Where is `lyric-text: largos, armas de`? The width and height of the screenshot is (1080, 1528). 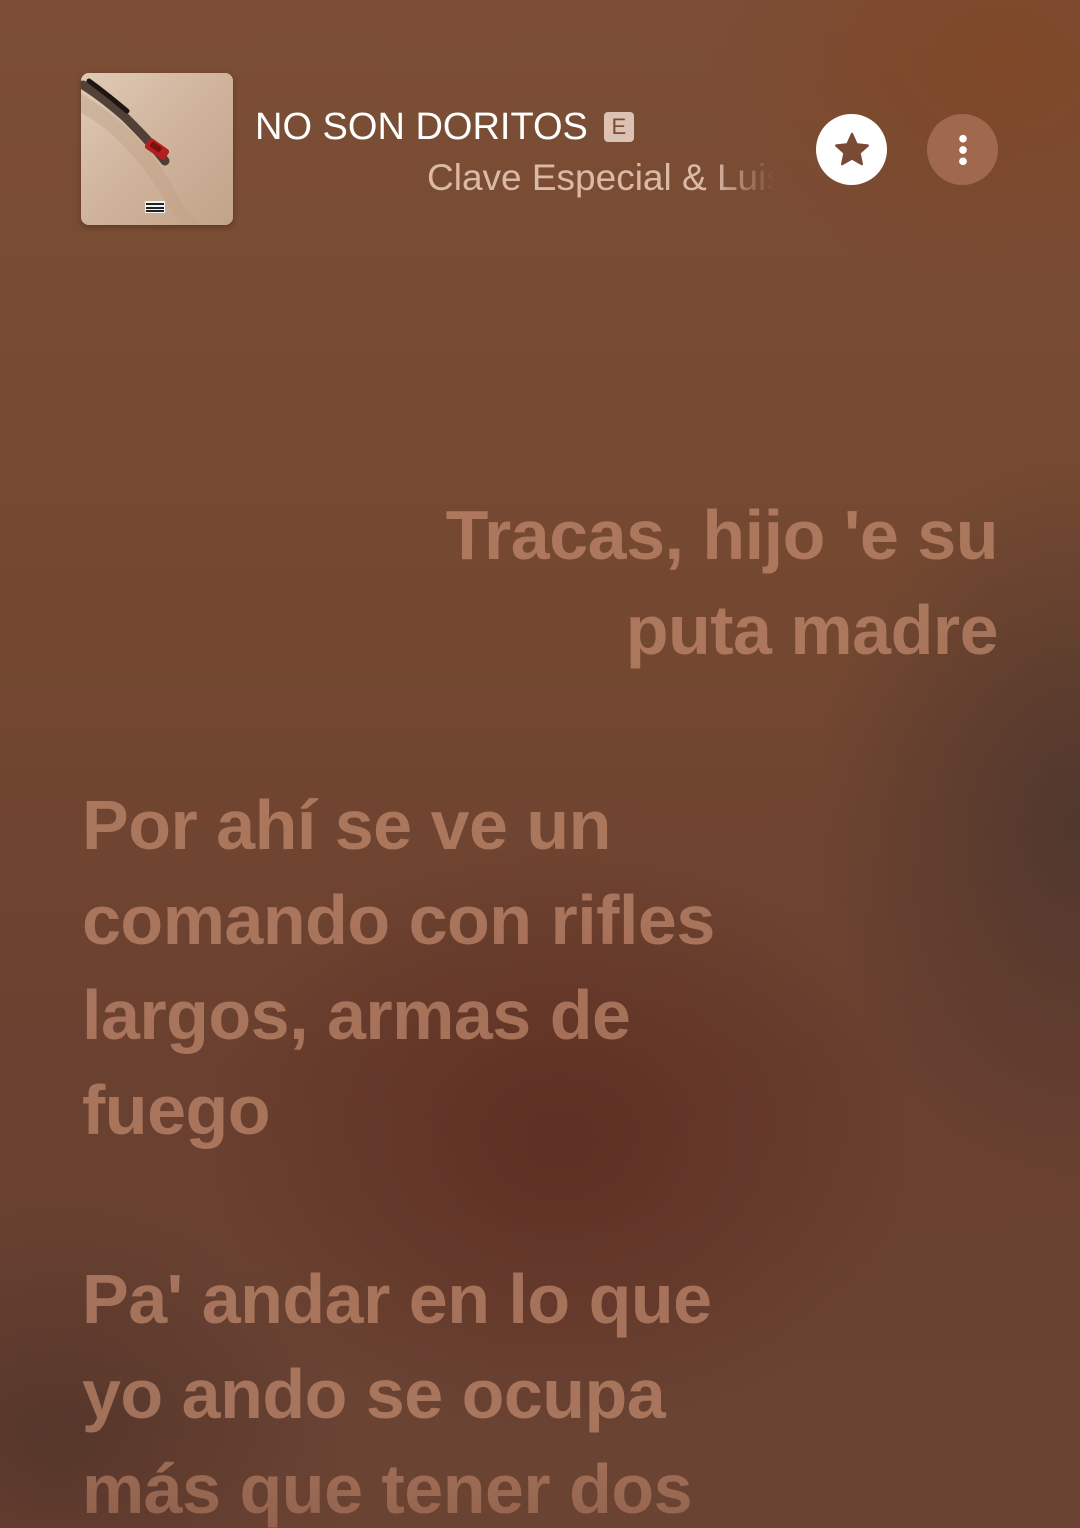 lyric-text: largos, armas de is located at coordinates (356, 1015).